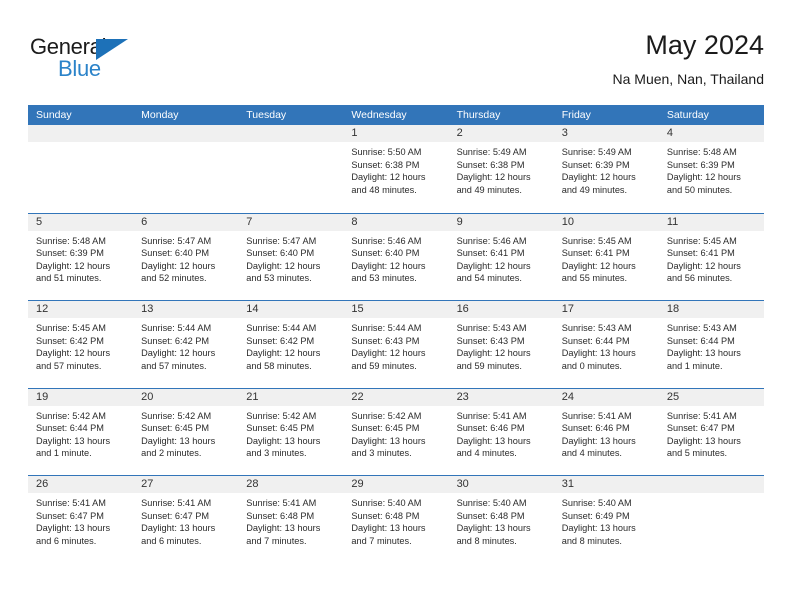 The width and height of the screenshot is (792, 612). Describe the element at coordinates (176, 328) in the screenshot. I see `sunrise-text: Sunrise: 5:44 AM` at that location.